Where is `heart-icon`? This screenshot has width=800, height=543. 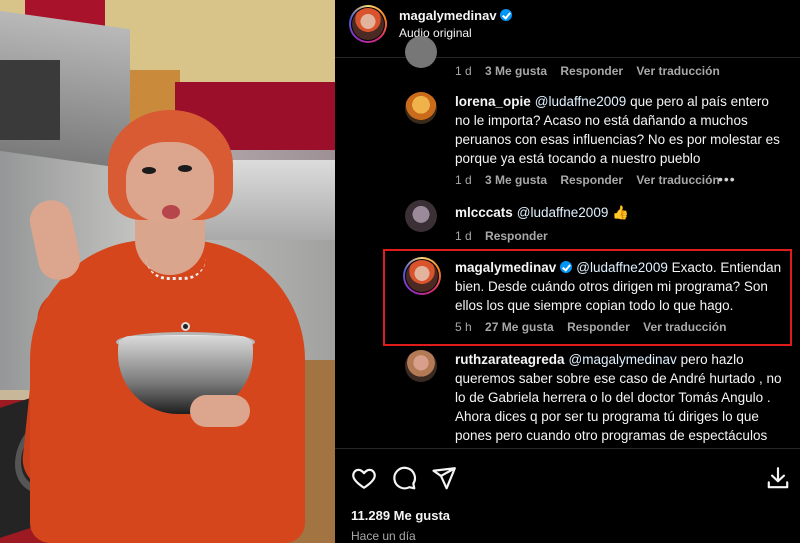
heart-icon is located at coordinates (364, 478).